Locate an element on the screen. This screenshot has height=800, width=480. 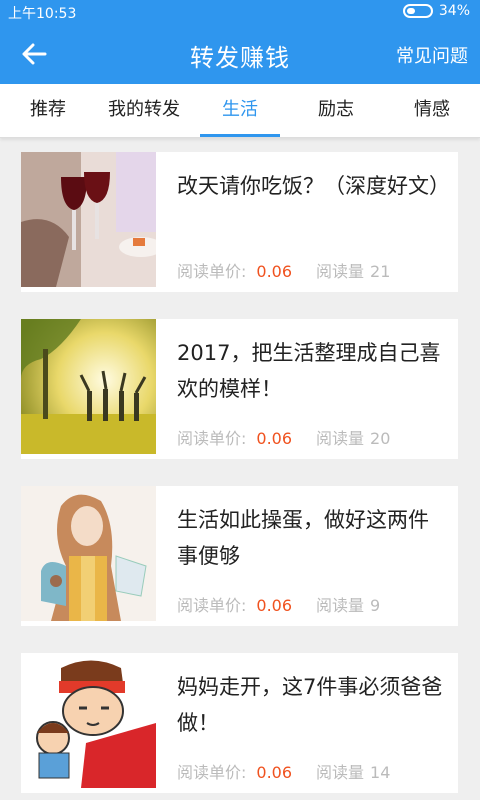
article-meta: 阅读单价: 0.06 阅读量 21 is located at coordinates (283, 270).